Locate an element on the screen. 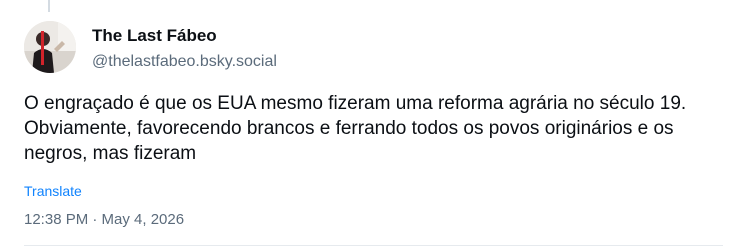  divider is located at coordinates (373, 245).